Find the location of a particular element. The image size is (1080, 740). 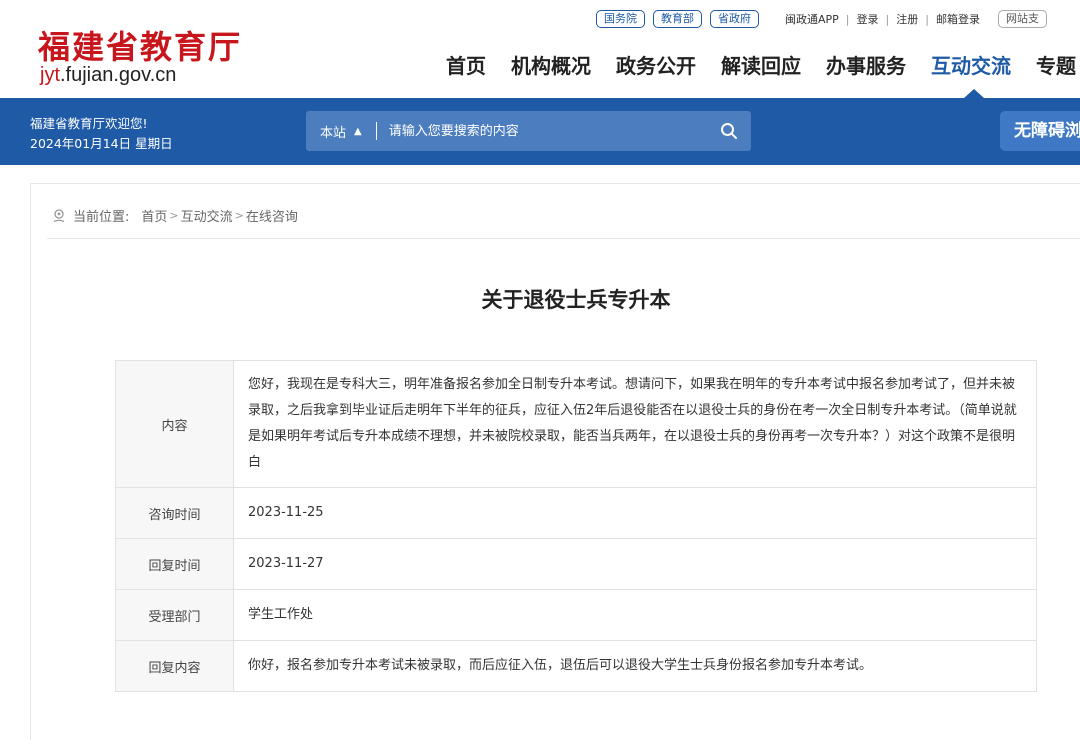

active-nav-indicator is located at coordinates (974, 93).